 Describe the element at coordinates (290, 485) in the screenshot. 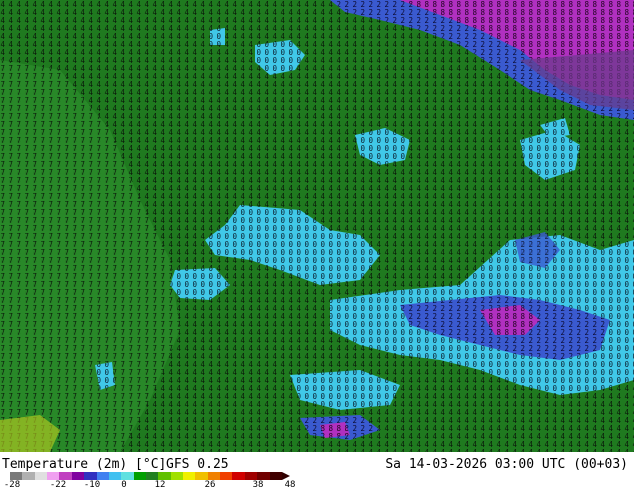

I see `legend-tick-label: 48` at that location.